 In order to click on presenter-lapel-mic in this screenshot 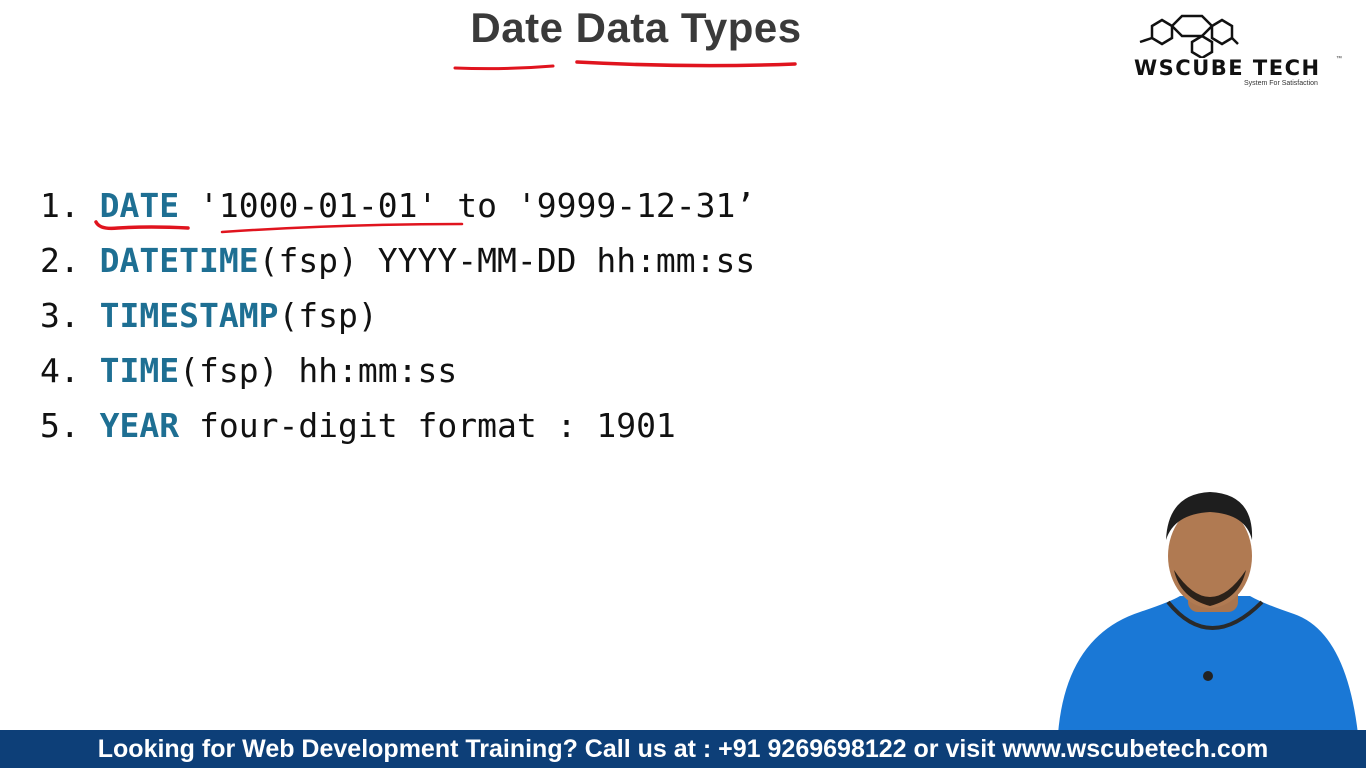, I will do `click(1208, 676)`.